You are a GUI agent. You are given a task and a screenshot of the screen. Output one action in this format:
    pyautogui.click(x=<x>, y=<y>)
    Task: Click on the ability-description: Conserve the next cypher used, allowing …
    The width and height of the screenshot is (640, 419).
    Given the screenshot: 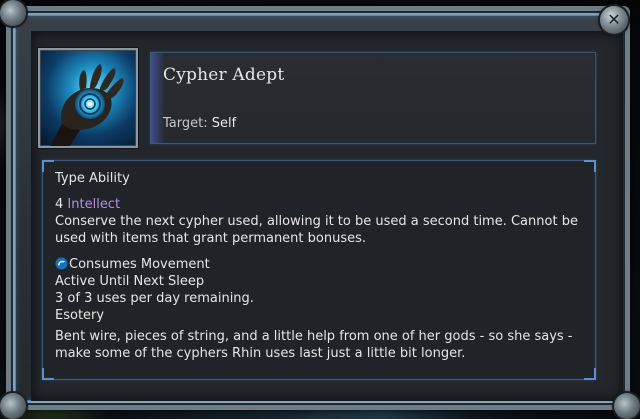 What is the action you would take?
    pyautogui.click(x=316, y=230)
    